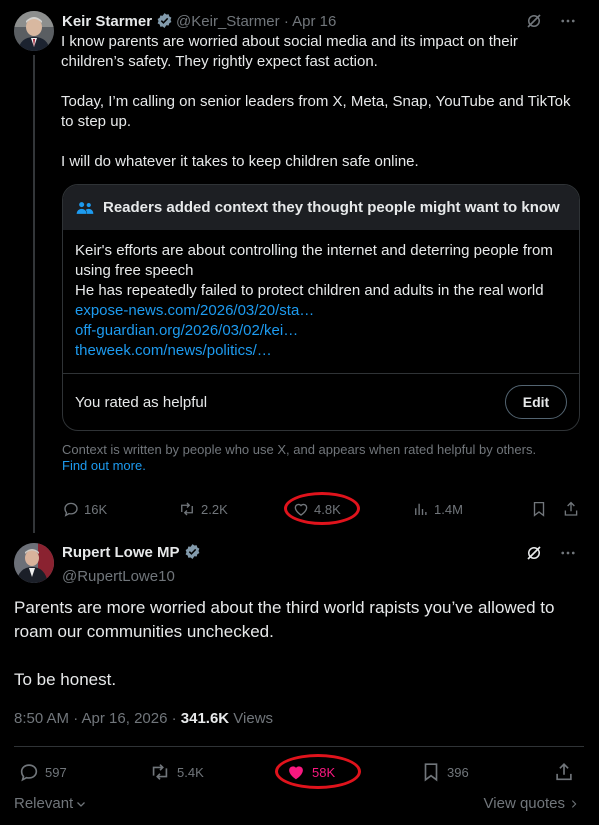 This screenshot has width=599, height=825. Describe the element at coordinates (96, 509) in the screenshot. I see `reply-count: 16K` at that location.